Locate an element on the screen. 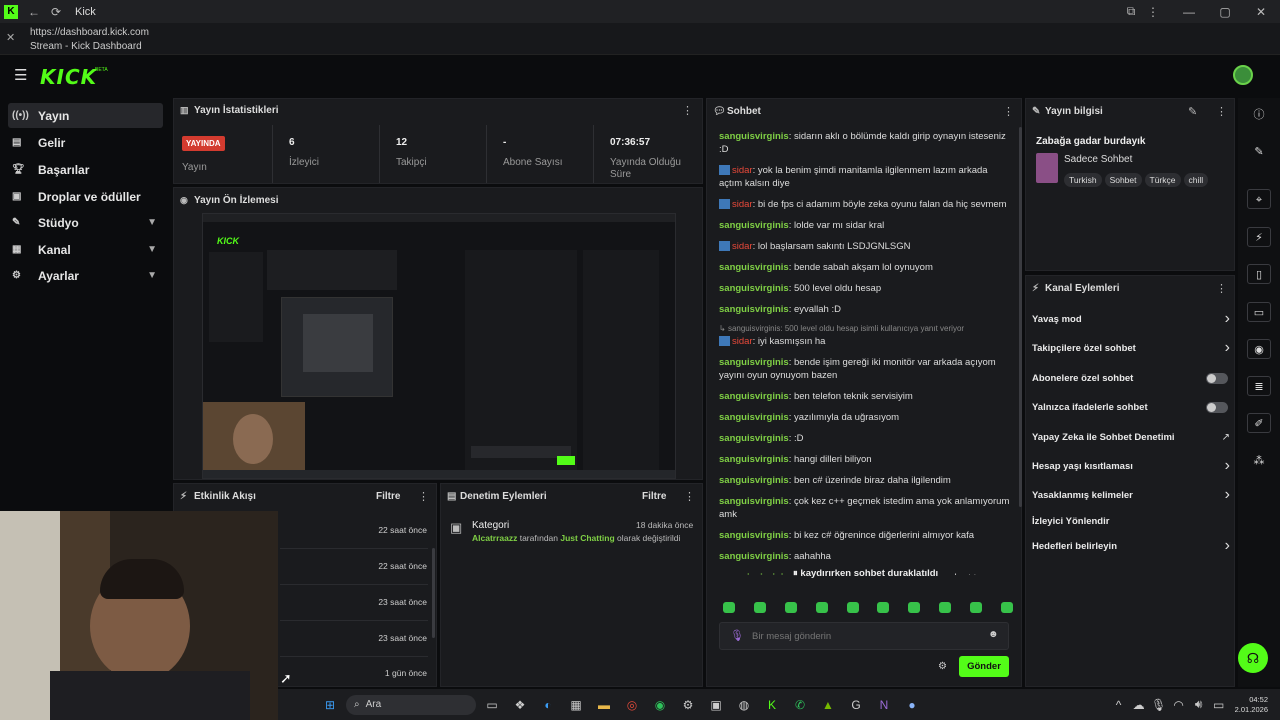 This screenshot has height=720, width=1280. hamburger-menu-icon: ☰ is located at coordinates (20, 75).